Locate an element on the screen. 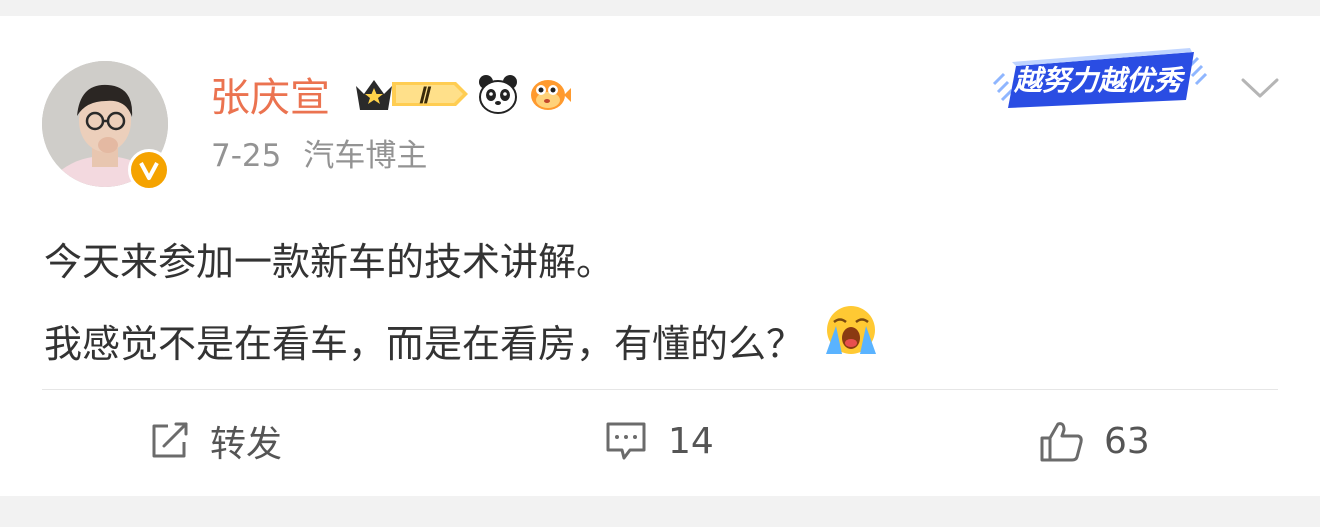 The image size is (1320, 527). crying-emoji-icon is located at coordinates (851, 343).